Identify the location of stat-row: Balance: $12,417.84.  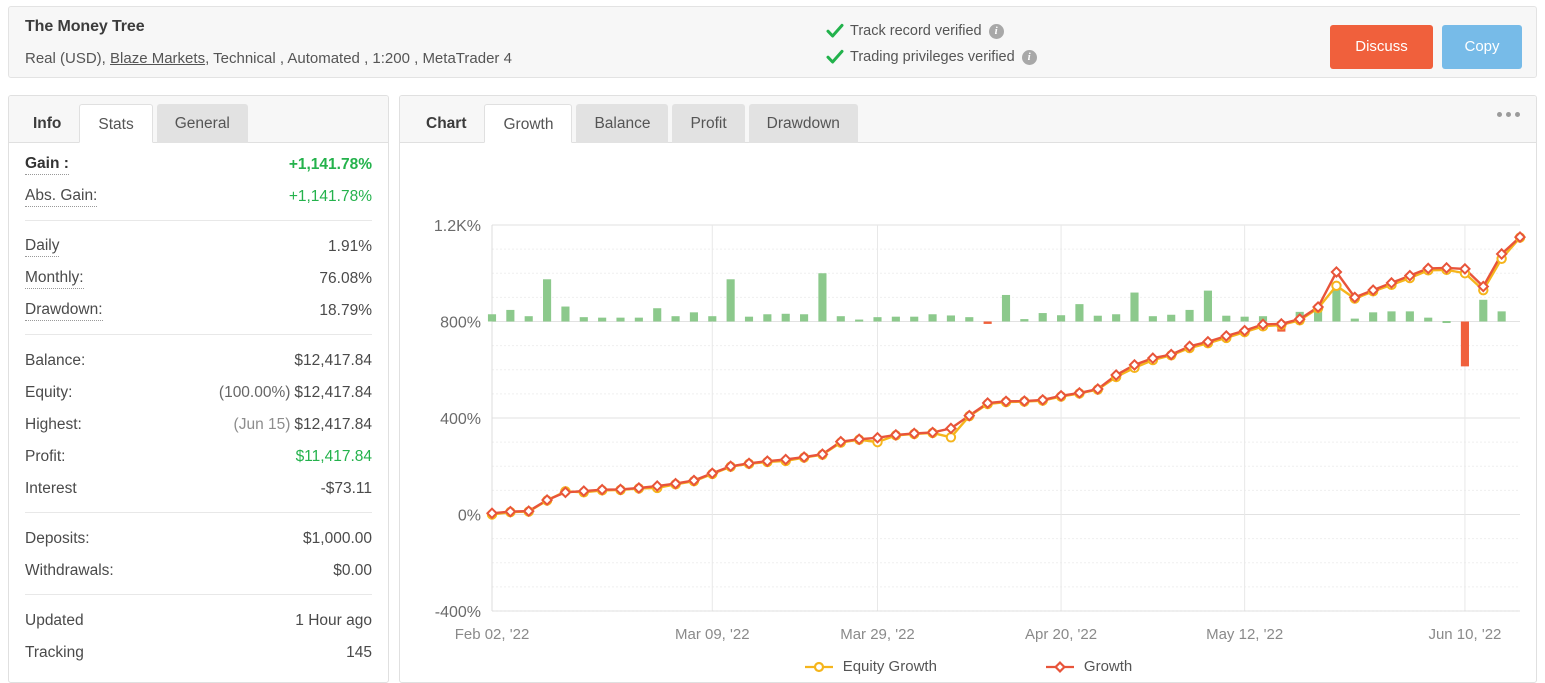
(198, 361).